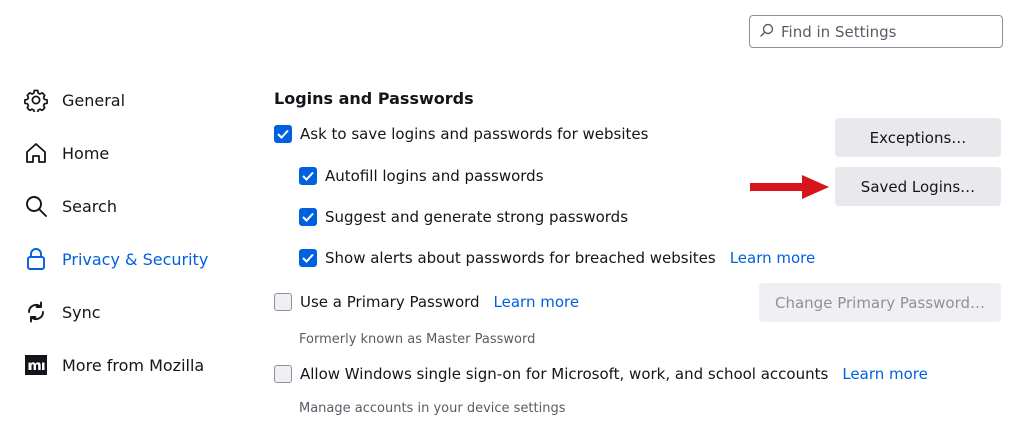  Describe the element at coordinates (36, 365) in the screenshot. I see `mozilla-logo-icon` at that location.